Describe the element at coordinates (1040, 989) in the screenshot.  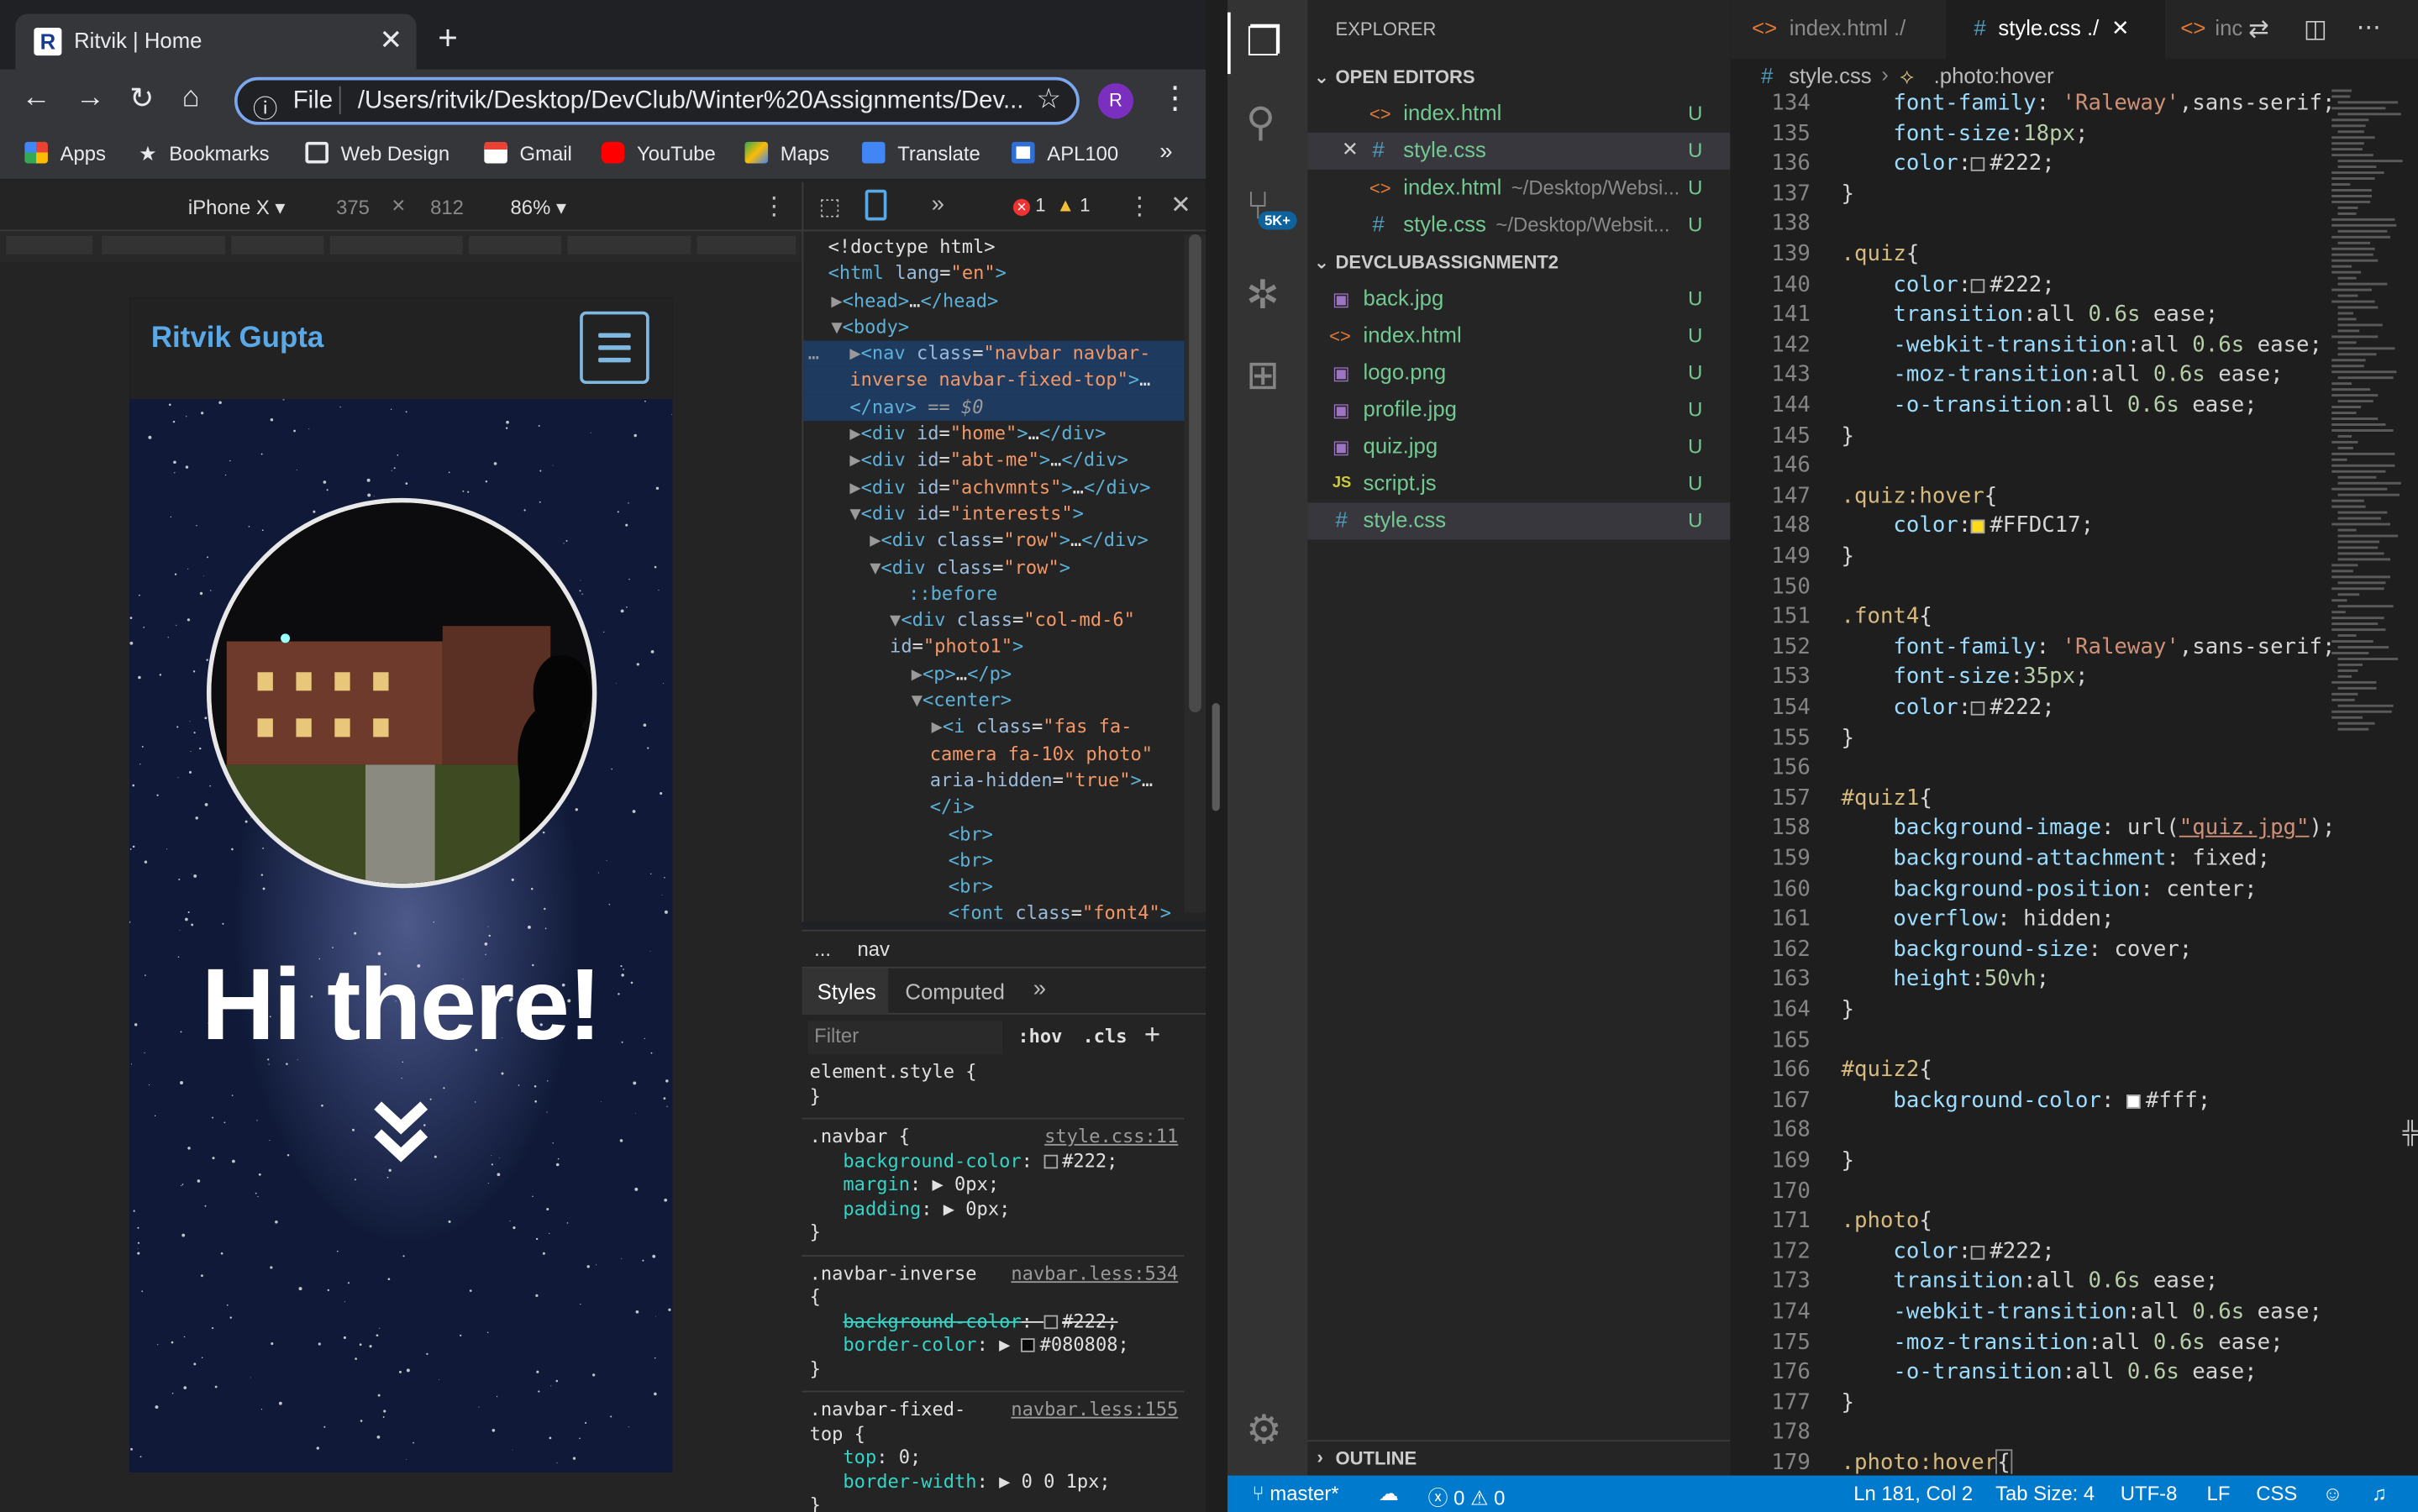
I see `more-style-tabs-icon: »` at that location.